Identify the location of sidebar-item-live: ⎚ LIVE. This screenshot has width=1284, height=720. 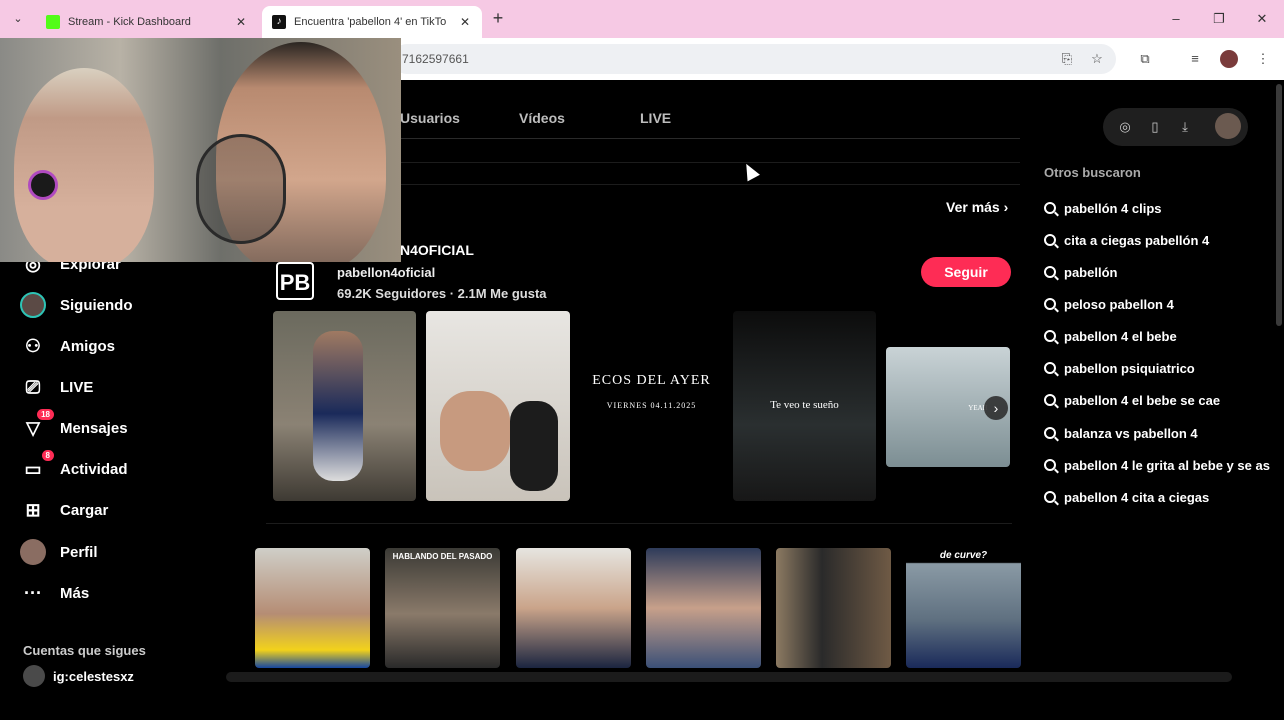
(57, 387).